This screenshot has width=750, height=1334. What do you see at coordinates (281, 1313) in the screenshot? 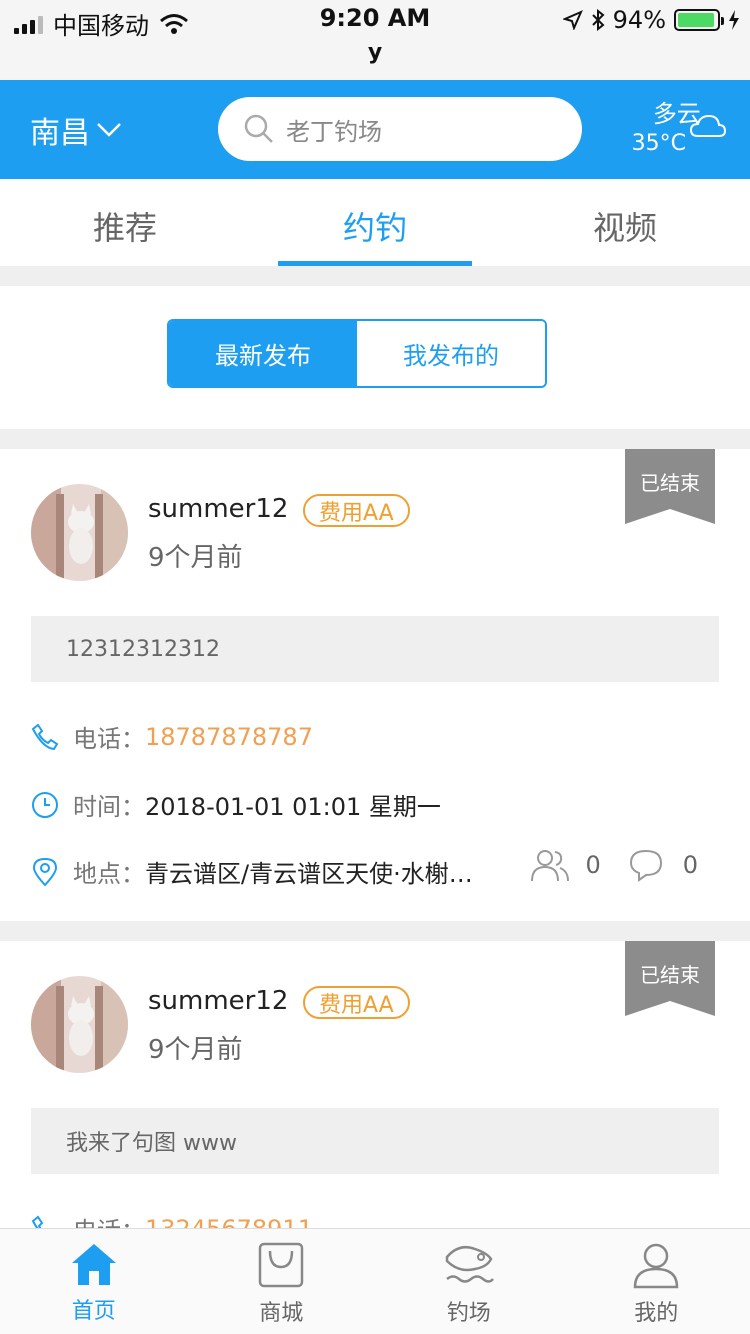
I see `tabbar-shop-label: 商城` at bounding box center [281, 1313].